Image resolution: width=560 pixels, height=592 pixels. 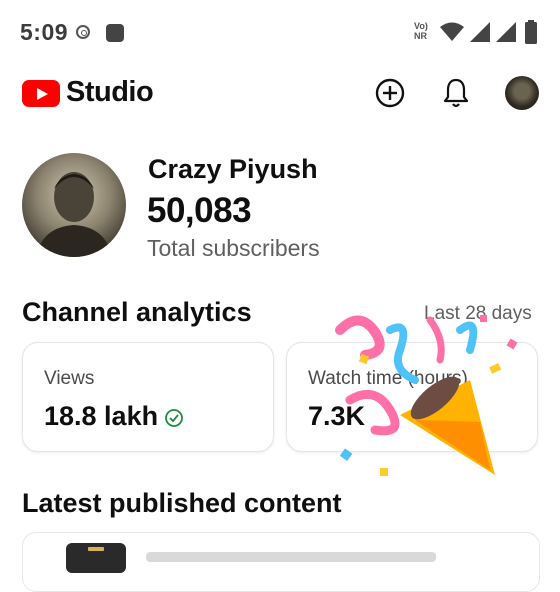 What do you see at coordinates (115, 33) in the screenshot?
I see `notification-status-icon` at bounding box center [115, 33].